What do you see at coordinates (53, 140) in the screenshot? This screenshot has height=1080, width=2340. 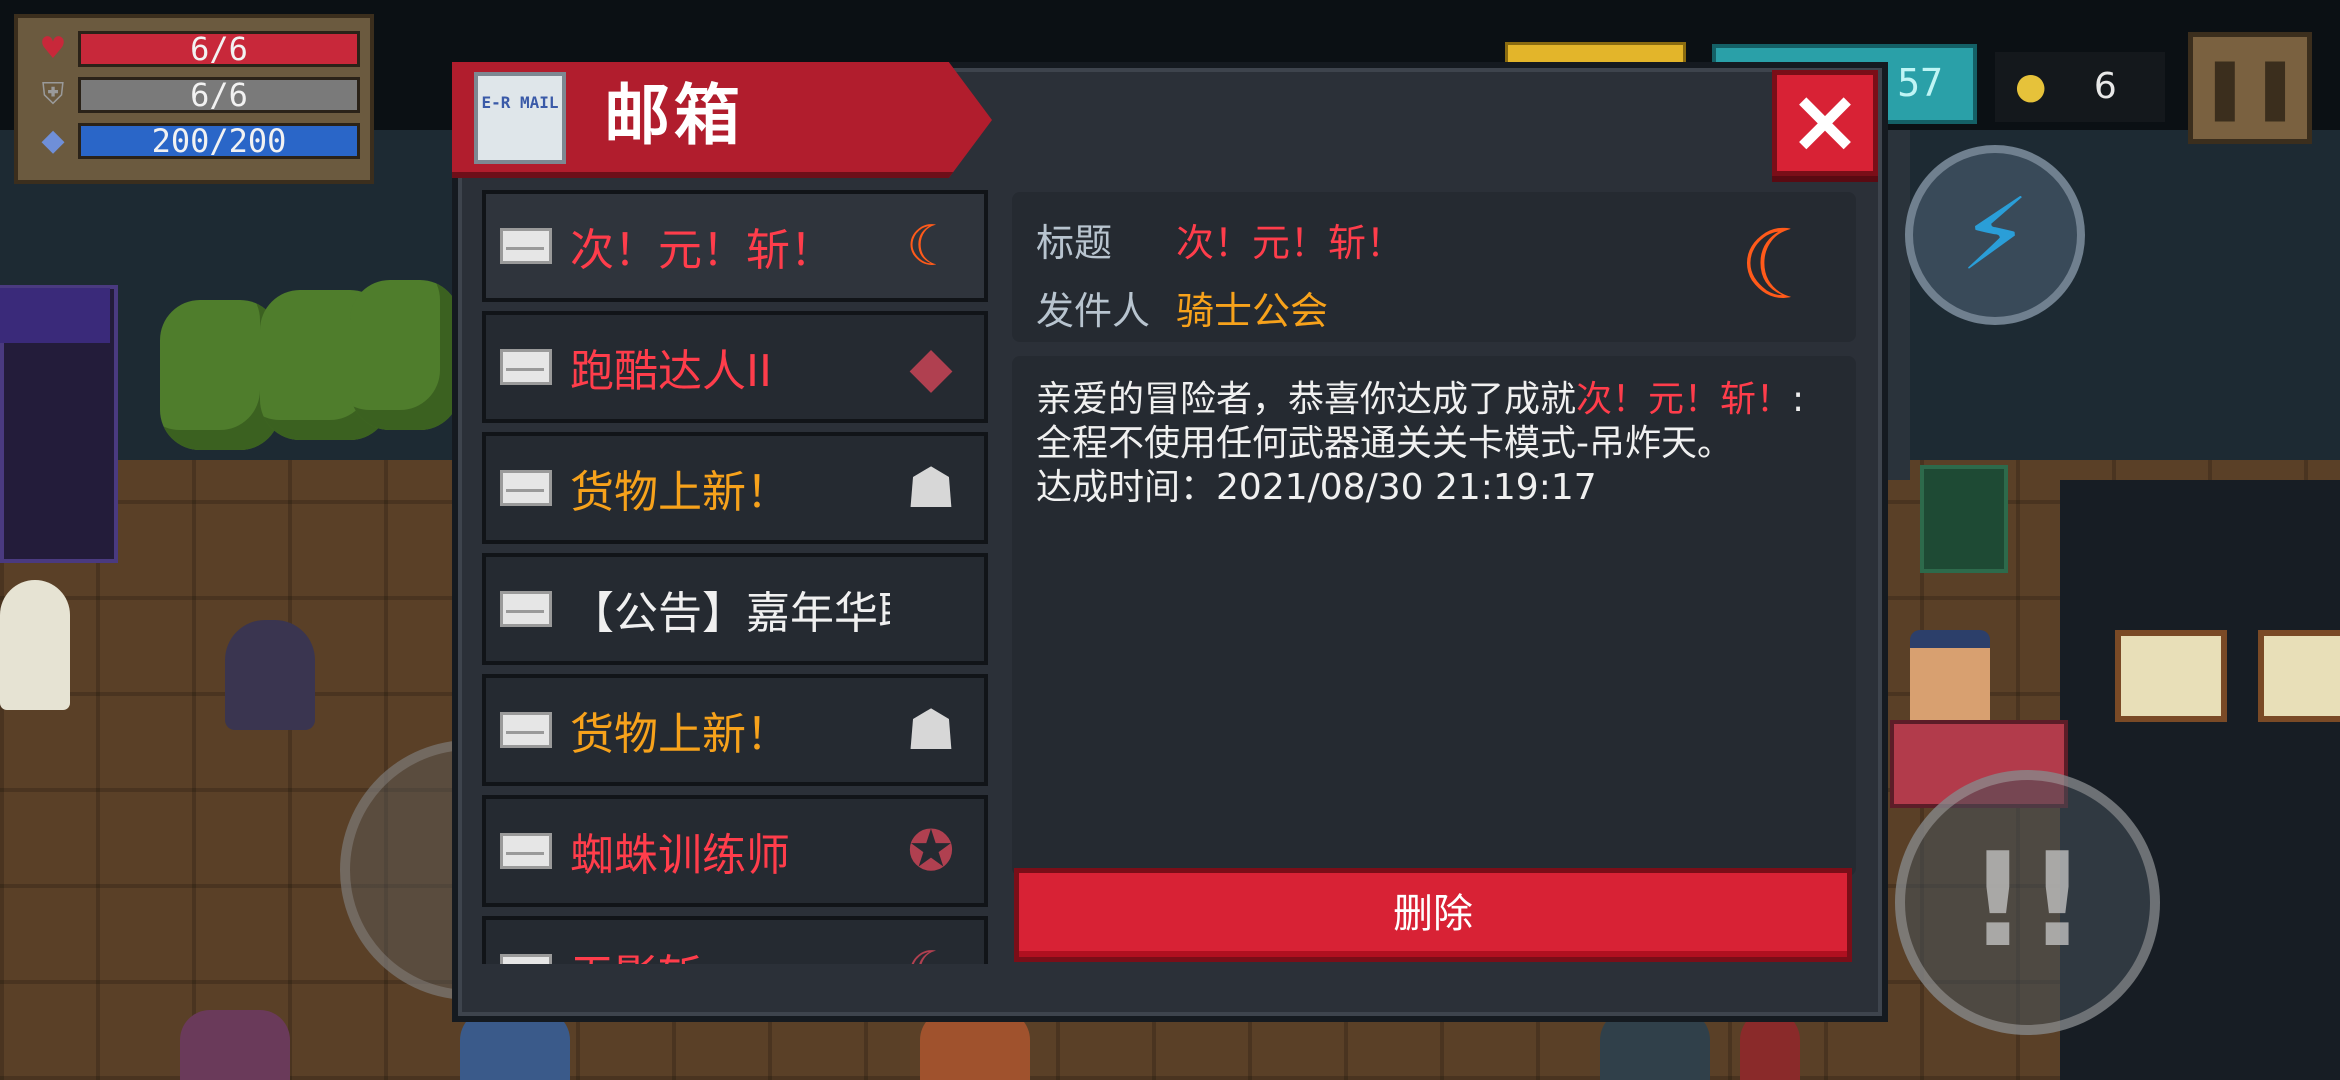 I see `diamond-icon: ◆` at bounding box center [53, 140].